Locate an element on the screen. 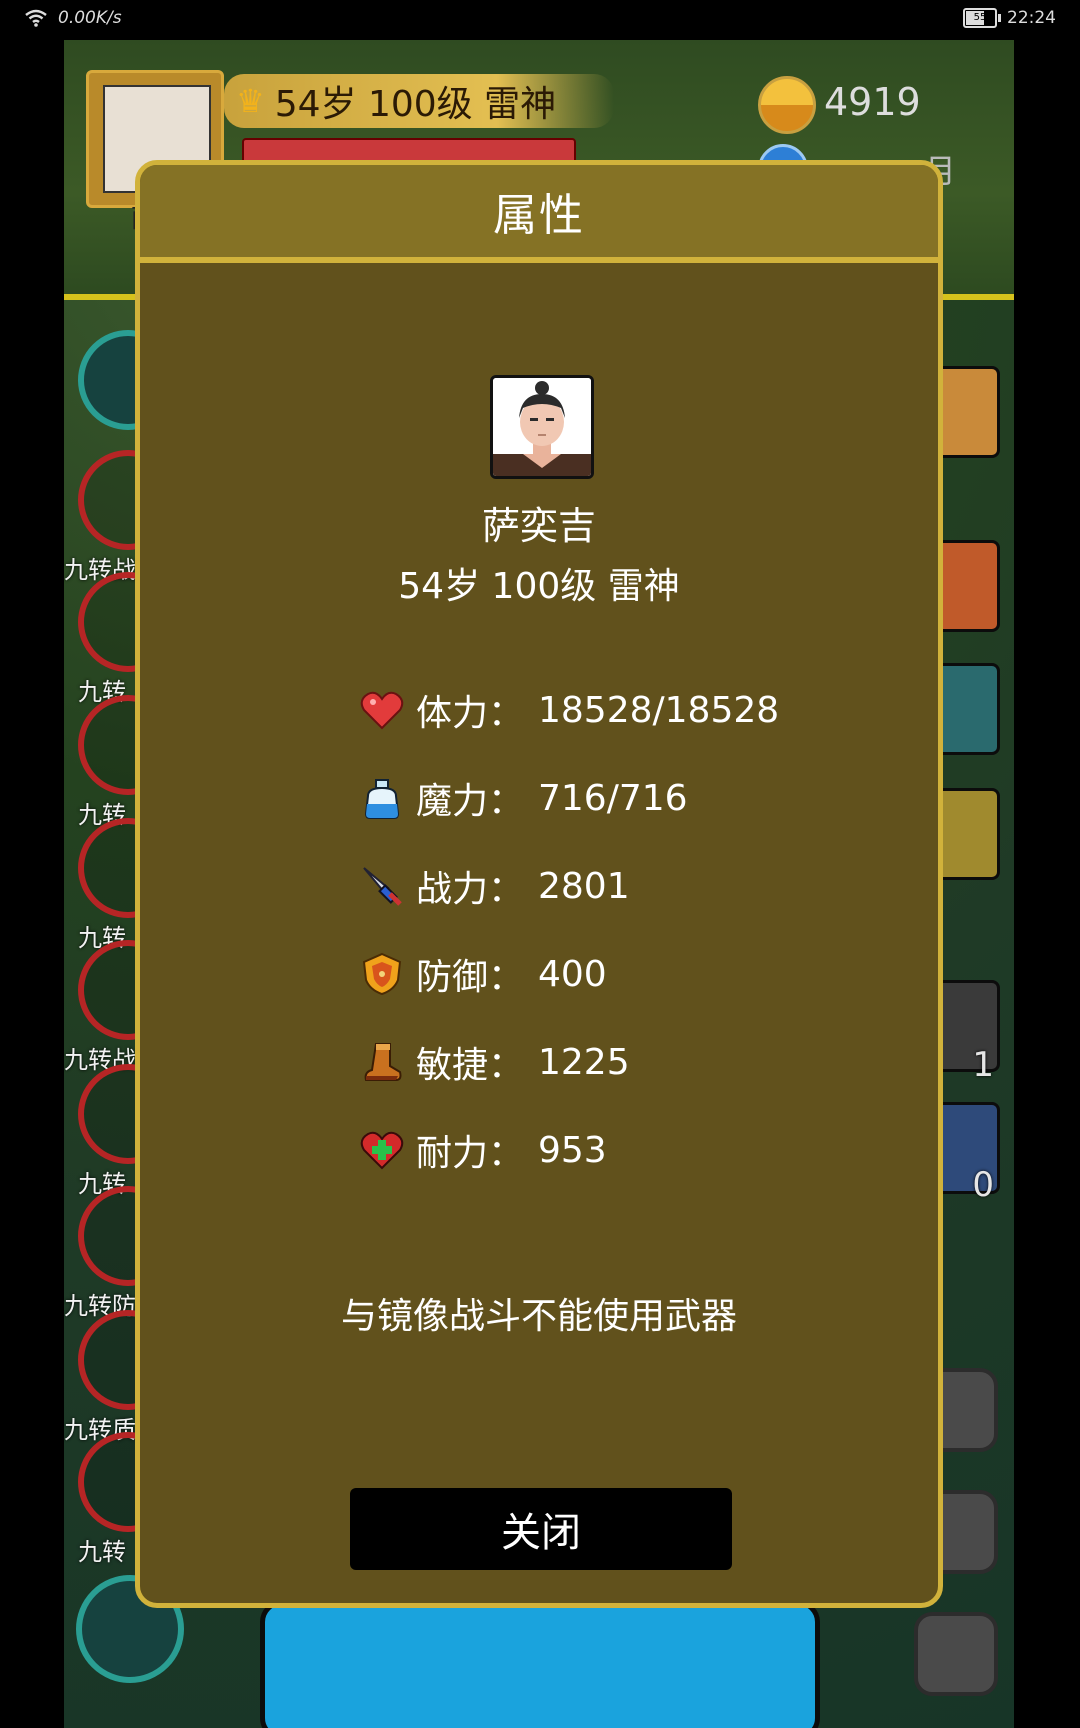 This screenshot has width=1080, height=1728. stat-row-defense: 防御： 400 is located at coordinates (482, 974).